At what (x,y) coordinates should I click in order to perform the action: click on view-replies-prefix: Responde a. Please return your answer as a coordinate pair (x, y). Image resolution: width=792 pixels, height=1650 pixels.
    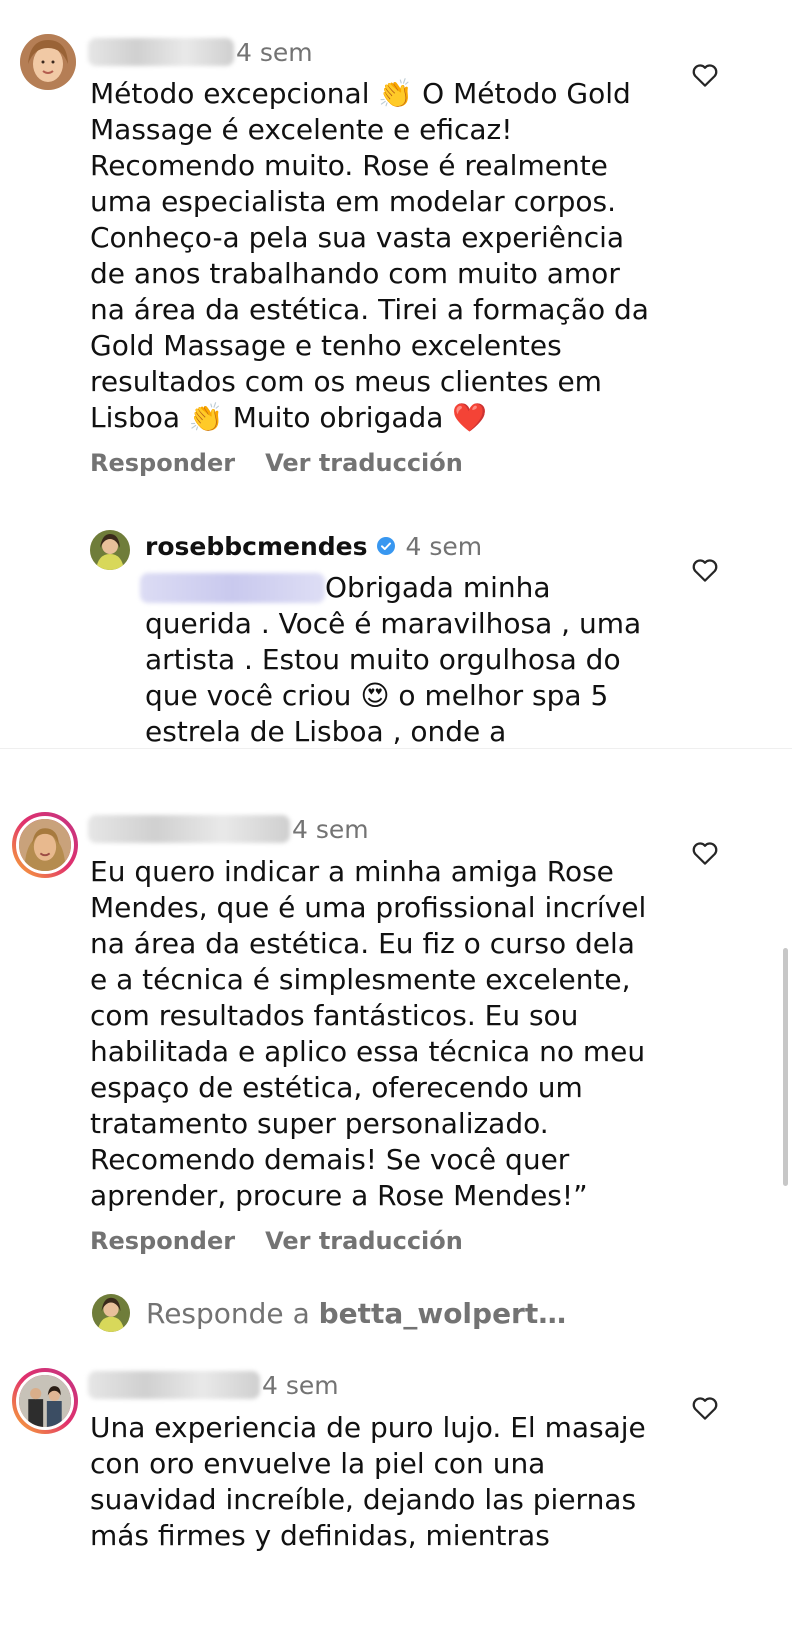
    Looking at the image, I should click on (232, 1313).